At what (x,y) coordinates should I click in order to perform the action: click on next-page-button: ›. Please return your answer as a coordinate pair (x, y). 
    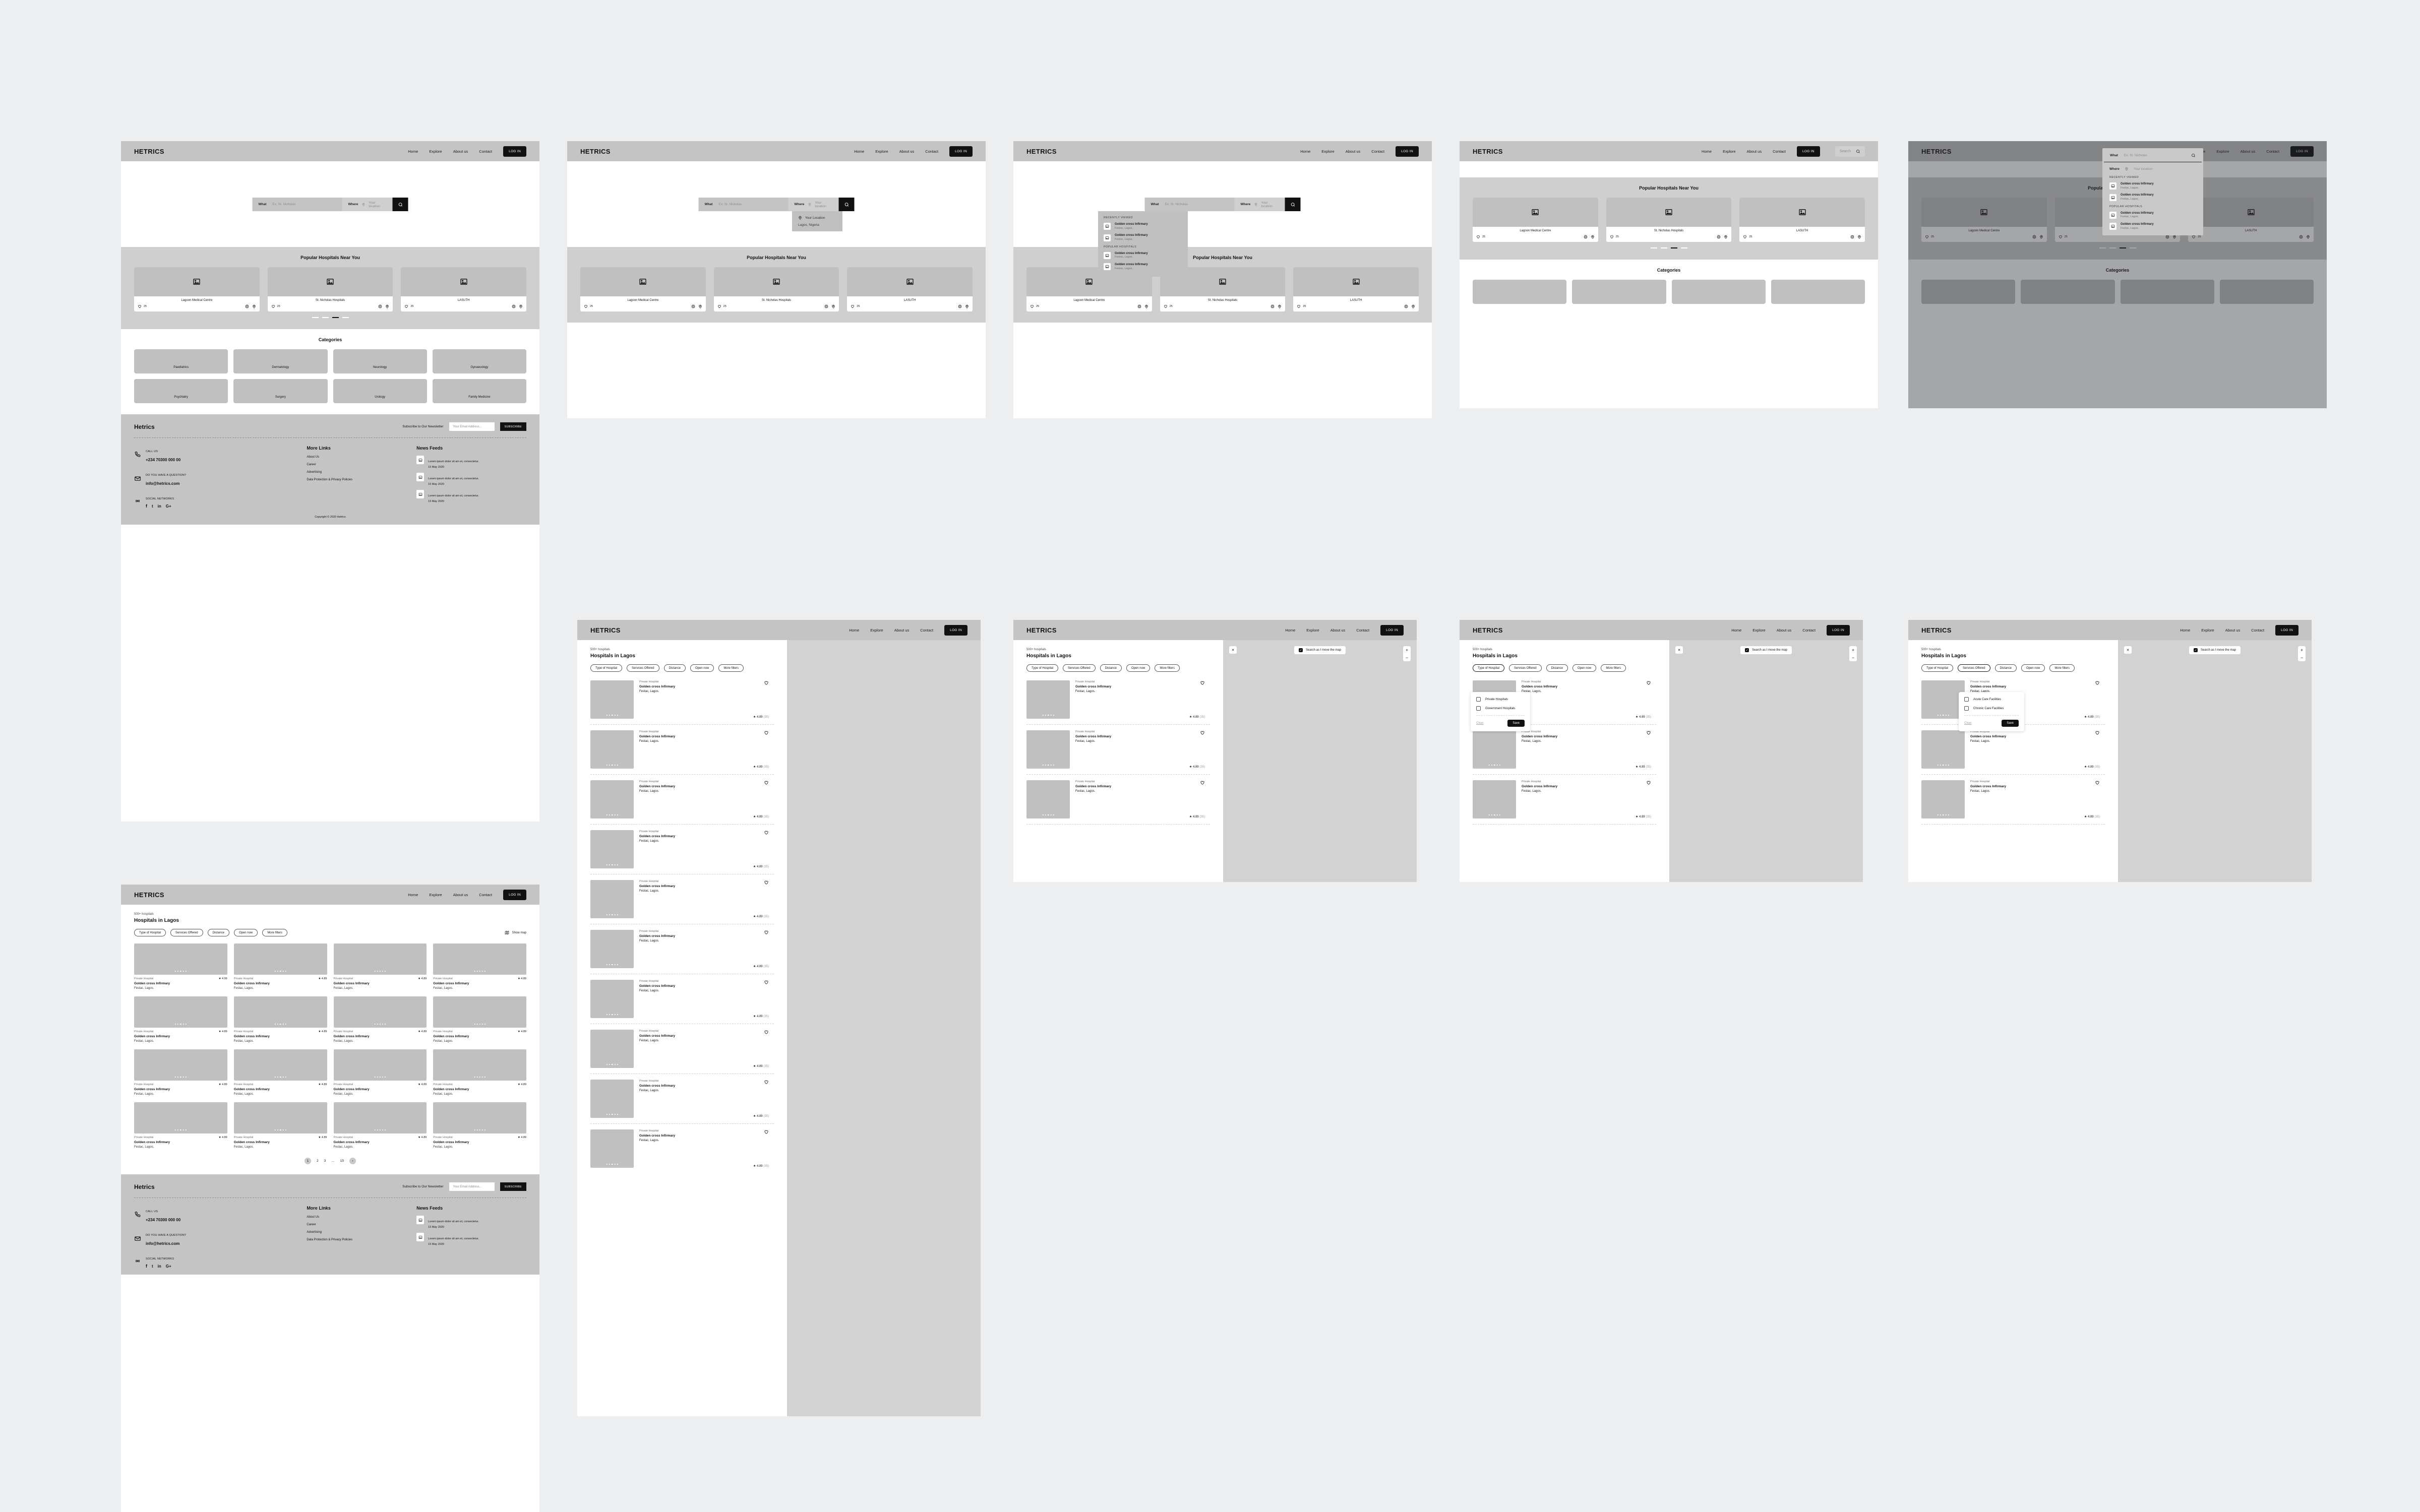
    Looking at the image, I should click on (352, 1161).